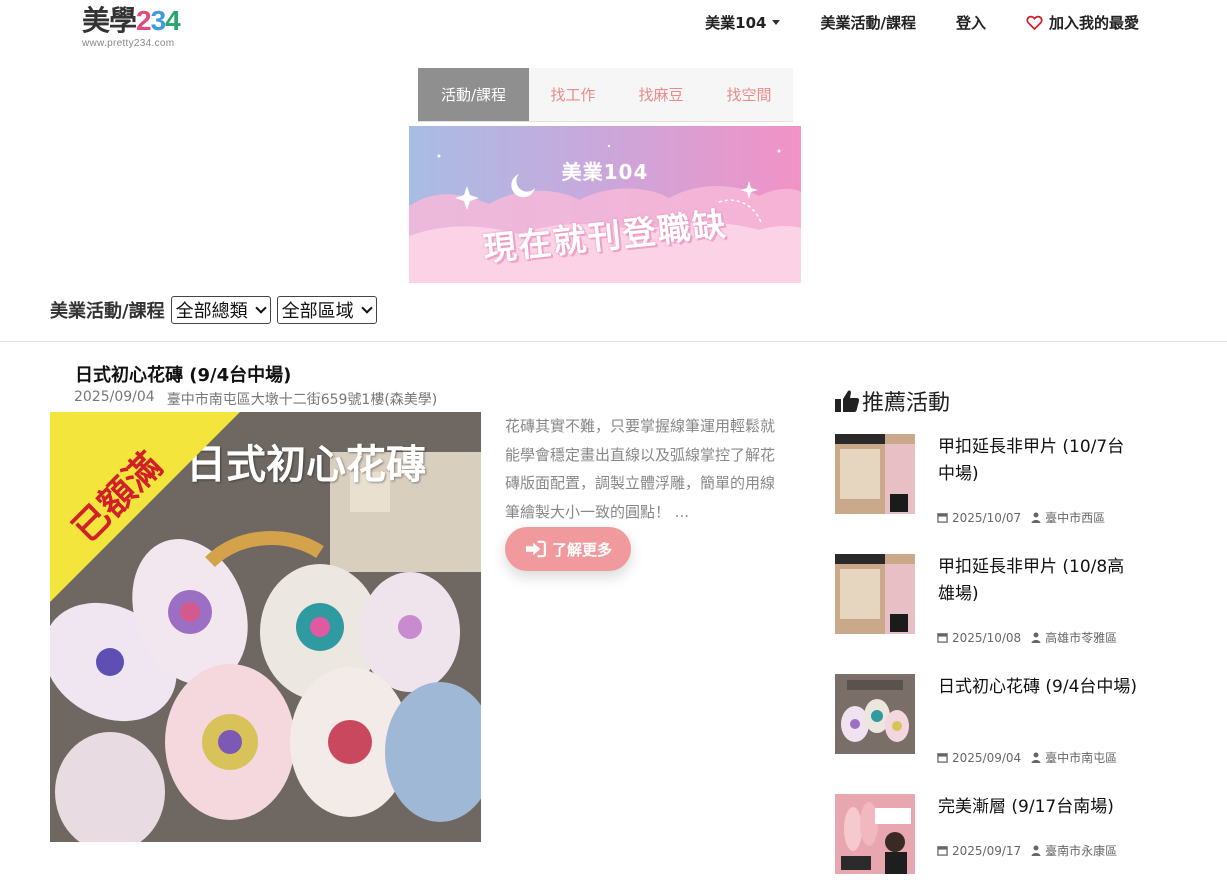  What do you see at coordinates (1038, 581) in the screenshot?
I see `recommended-title: 甲扣延長非甲片 (10/8高雄場)` at bounding box center [1038, 581].